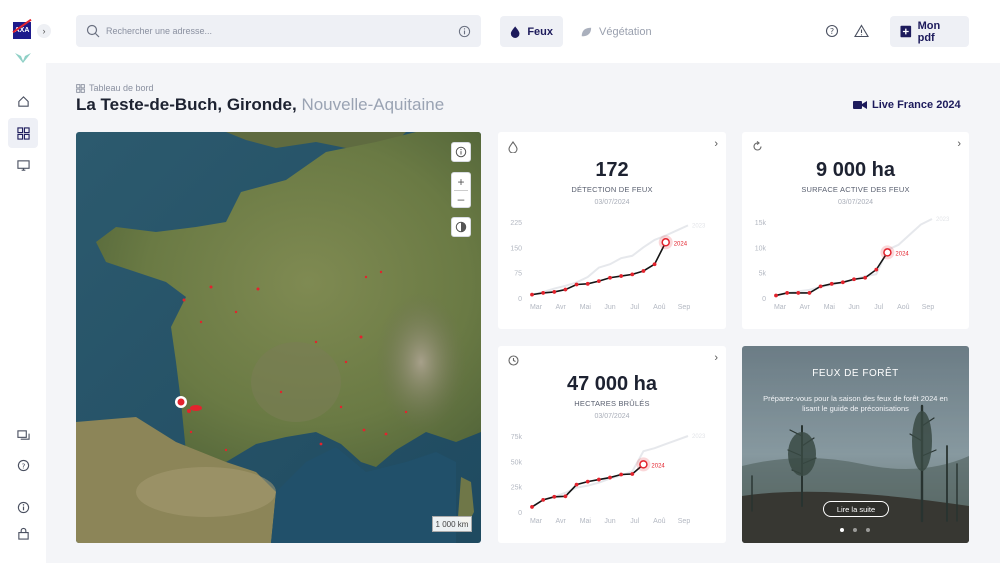 The height and width of the screenshot is (563, 1000). Describe the element at coordinates (531, 31) in the screenshot. I see `tab-feux: Feux` at that location.